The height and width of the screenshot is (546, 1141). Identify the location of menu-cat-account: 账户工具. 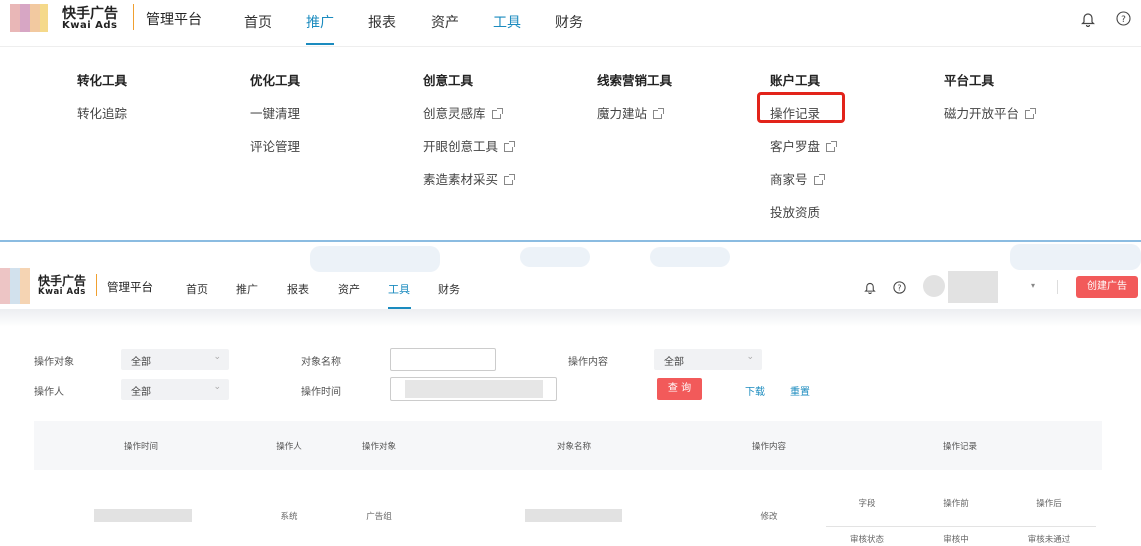
(795, 80).